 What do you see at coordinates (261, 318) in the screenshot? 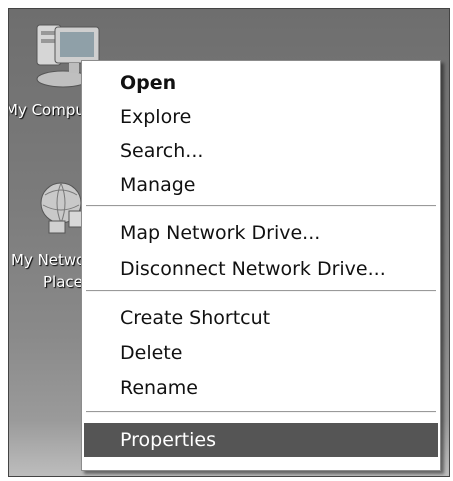
I see `menu-item-create-shortcut: Create Shortcut` at bounding box center [261, 318].